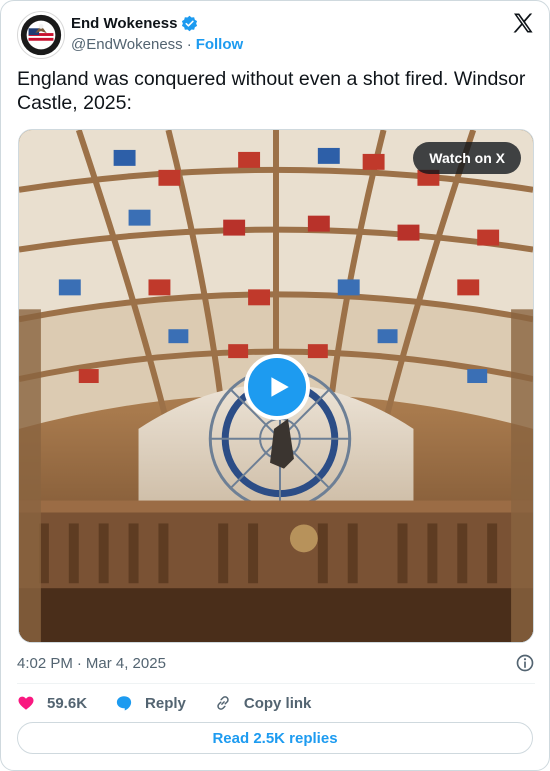  What do you see at coordinates (223, 703) in the screenshot?
I see `link-icon` at bounding box center [223, 703].